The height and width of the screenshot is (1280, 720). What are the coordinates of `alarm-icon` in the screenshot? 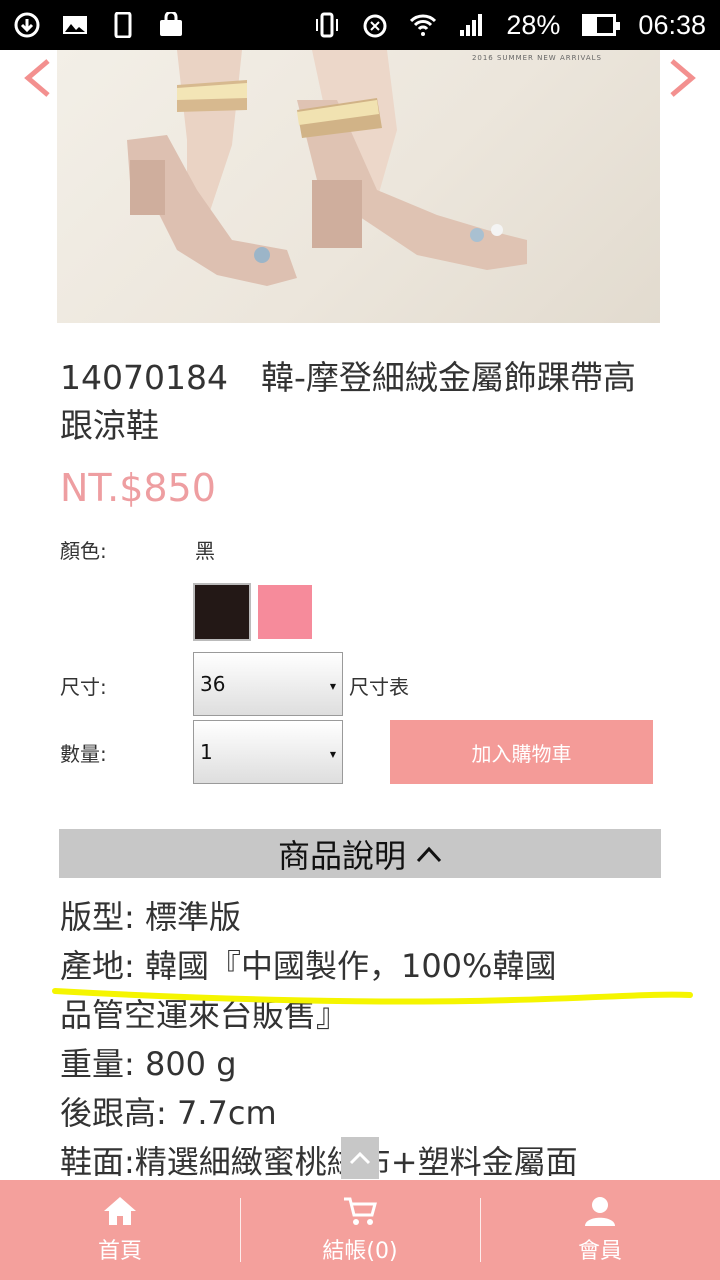 It's located at (375, 26).